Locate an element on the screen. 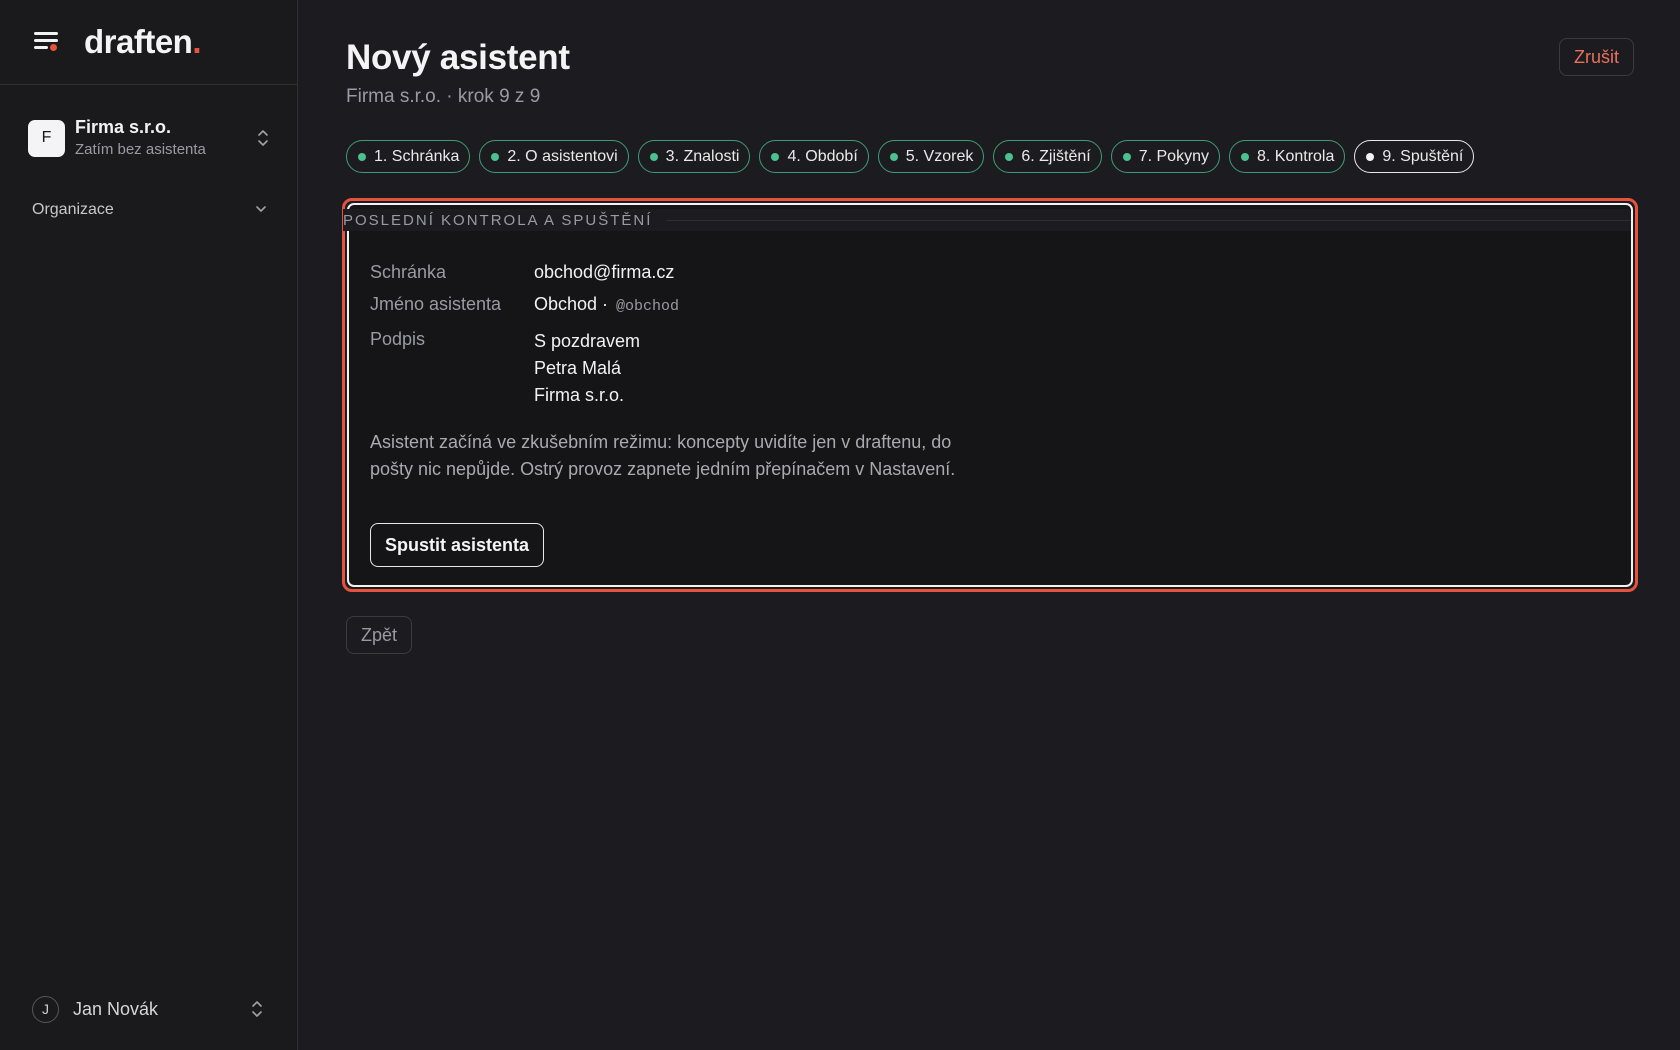  org-switcher: F Firma s.r.o. Zatím bez asistenta is located at coordinates (149, 138).